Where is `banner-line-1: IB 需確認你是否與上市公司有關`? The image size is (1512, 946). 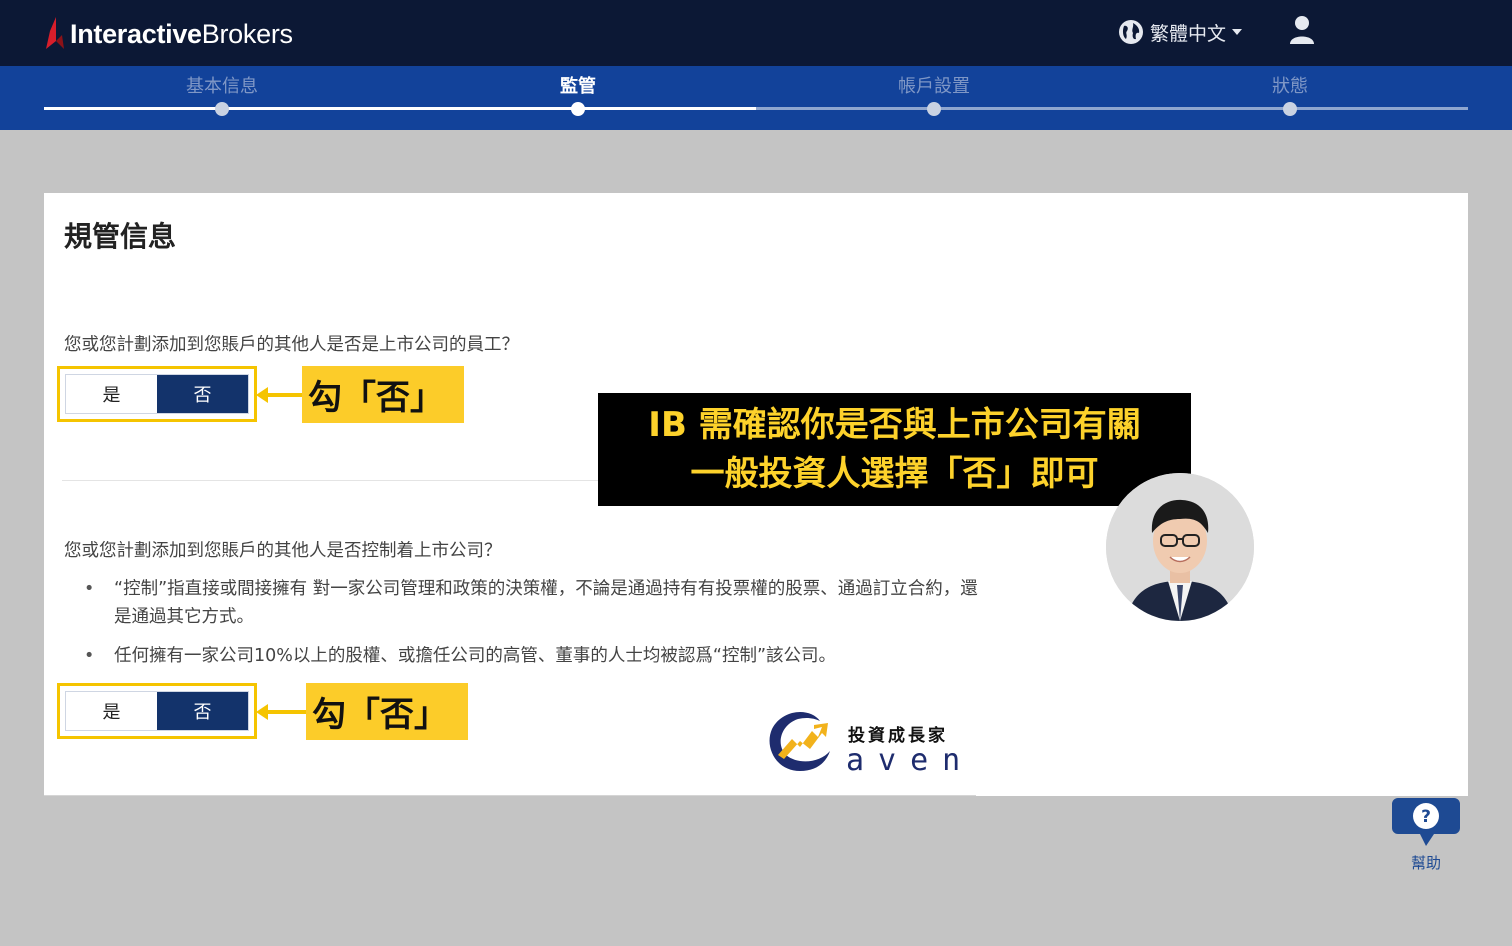
banner-line-1: IB 需確認你是否與上市公司有關 is located at coordinates (894, 425).